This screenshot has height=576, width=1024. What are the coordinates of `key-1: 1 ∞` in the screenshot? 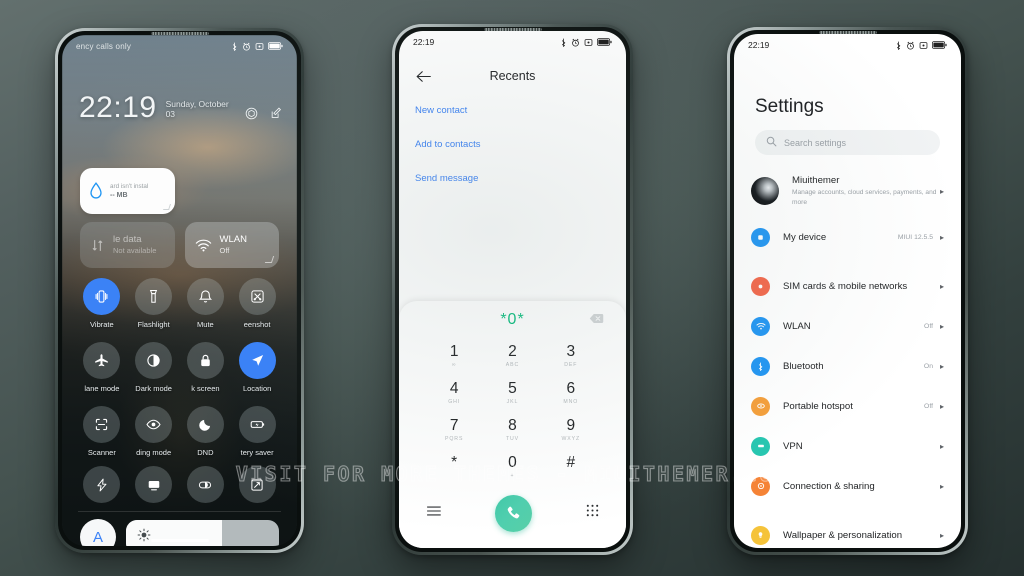 It's located at (454, 356).